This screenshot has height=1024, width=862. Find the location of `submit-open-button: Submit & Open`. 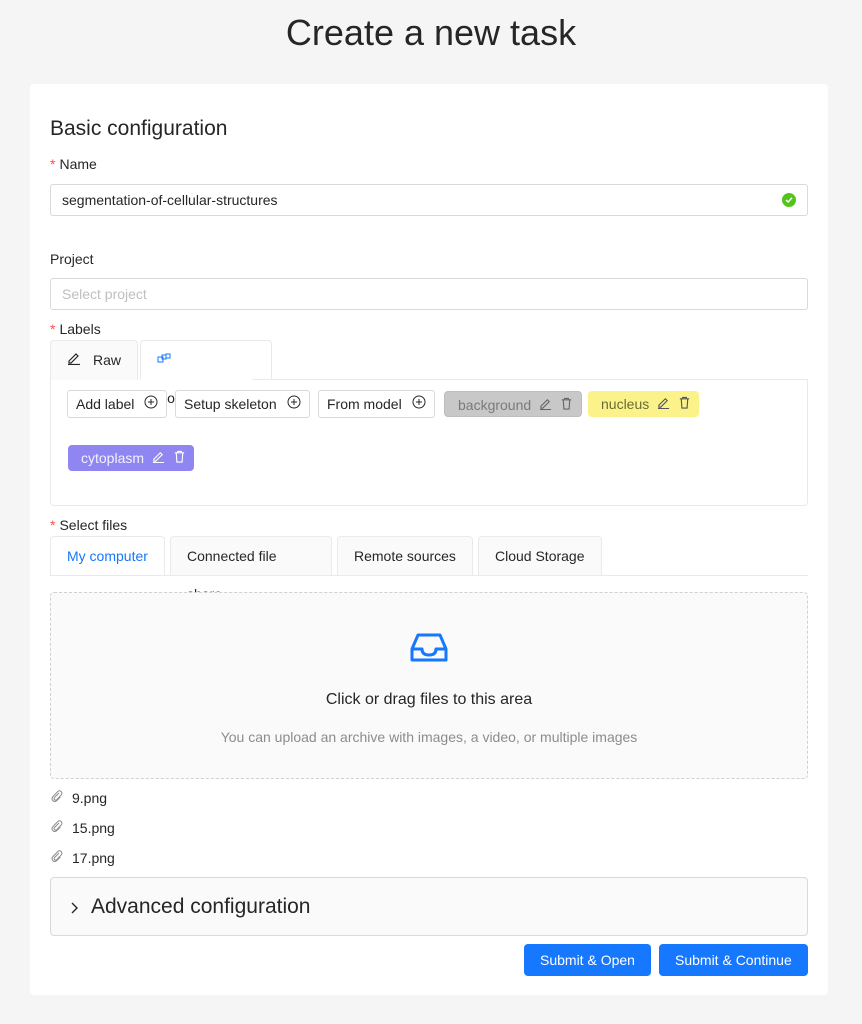

submit-open-button: Submit & Open is located at coordinates (587, 960).